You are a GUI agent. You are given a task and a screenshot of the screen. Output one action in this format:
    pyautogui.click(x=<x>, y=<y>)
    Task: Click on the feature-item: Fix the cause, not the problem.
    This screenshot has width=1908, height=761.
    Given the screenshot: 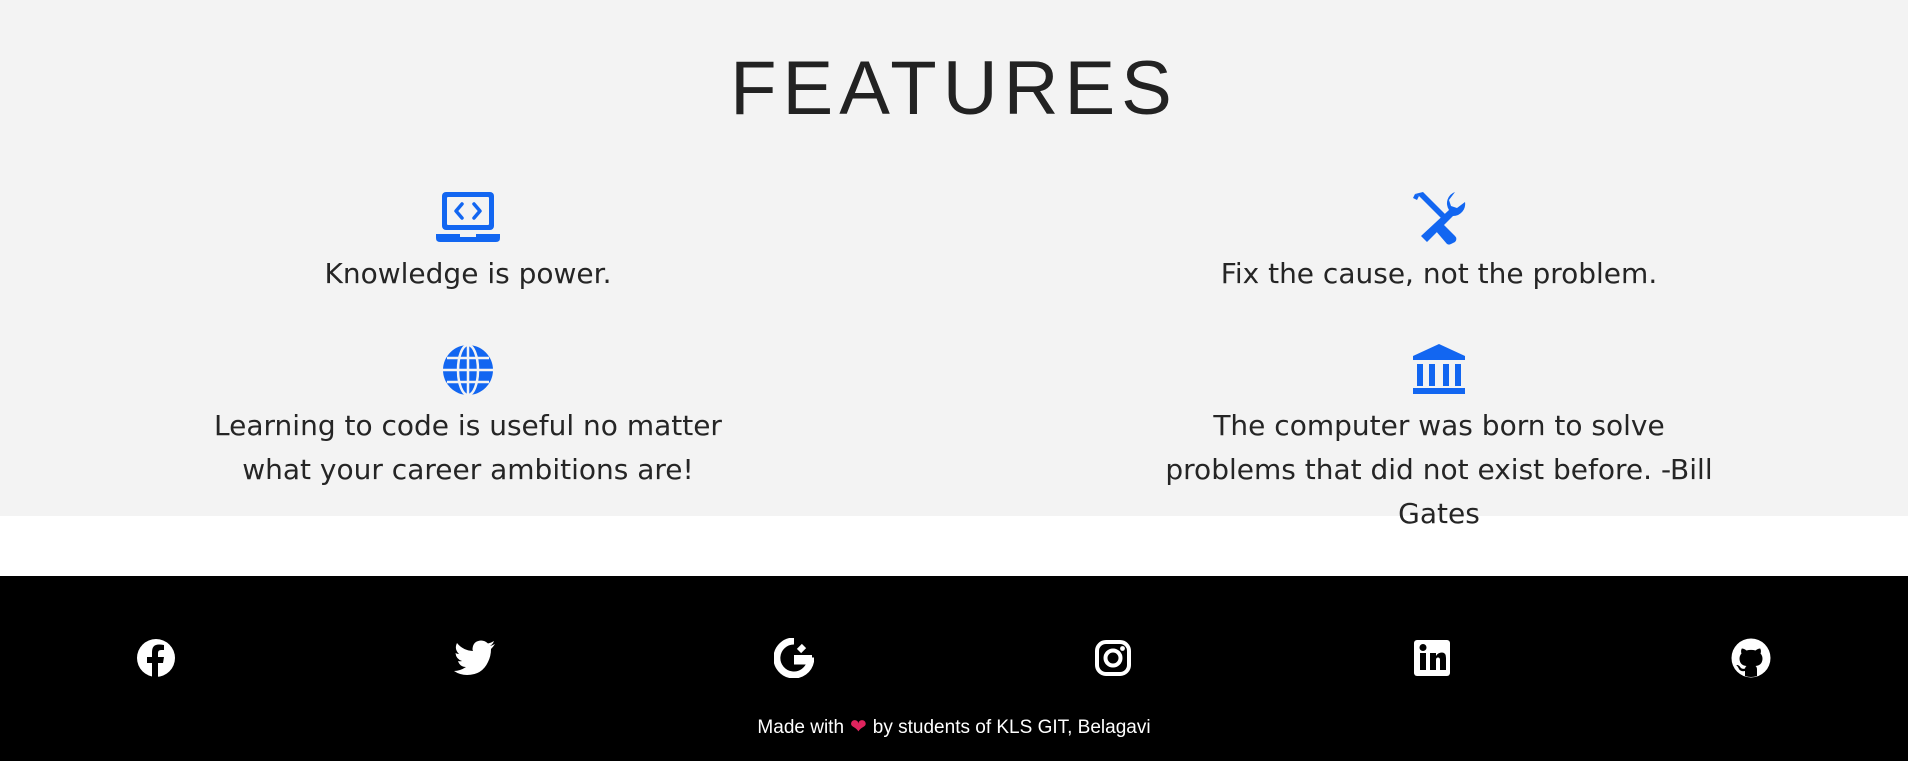 What is the action you would take?
    pyautogui.click(x=1439, y=243)
    